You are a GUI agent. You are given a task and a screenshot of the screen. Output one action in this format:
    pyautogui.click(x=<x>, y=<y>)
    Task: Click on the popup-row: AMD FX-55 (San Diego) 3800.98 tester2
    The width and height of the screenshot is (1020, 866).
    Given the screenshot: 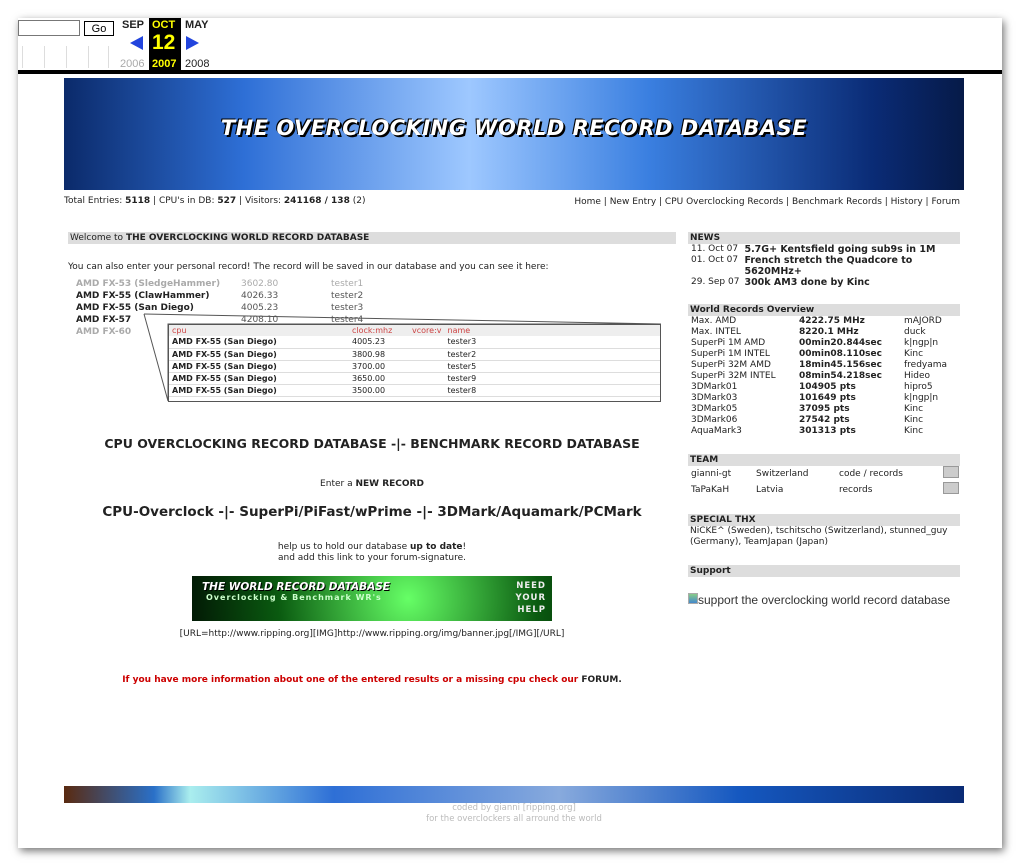 What is the action you would take?
    pyautogui.click(x=414, y=354)
    